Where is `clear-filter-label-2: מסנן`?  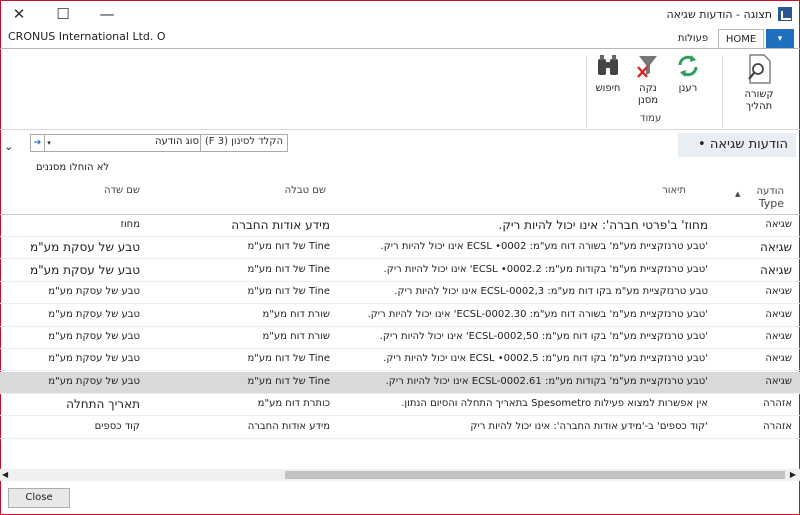
clear-filter-label-2: מסנן is located at coordinates (647, 100).